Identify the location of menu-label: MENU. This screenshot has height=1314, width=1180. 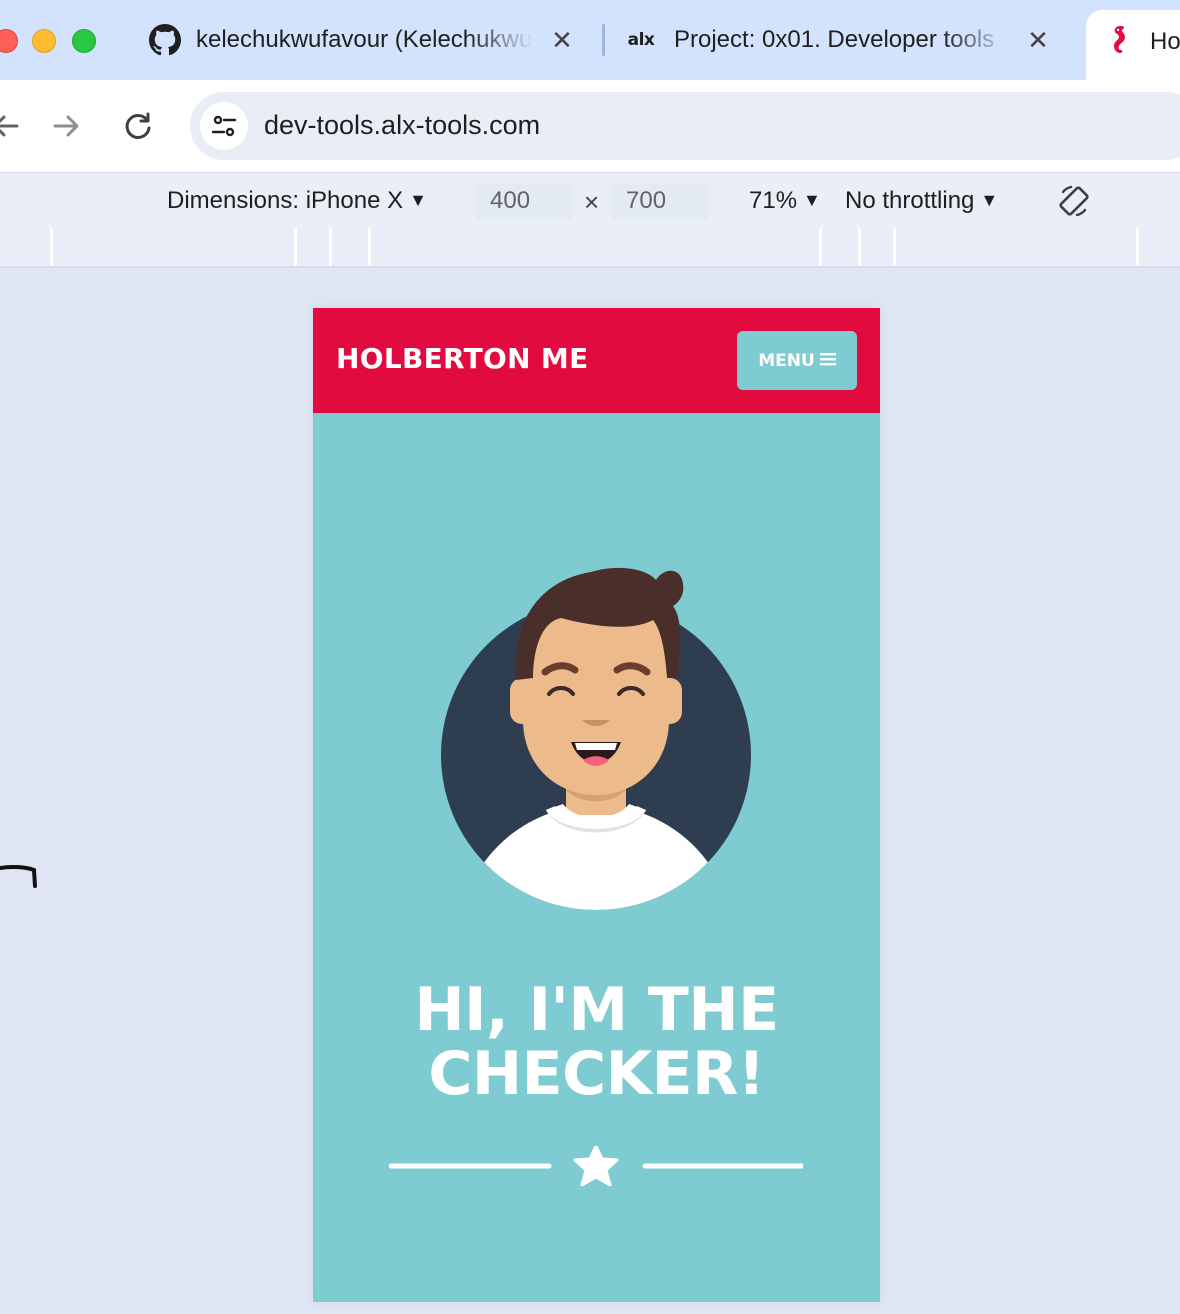
(786, 360).